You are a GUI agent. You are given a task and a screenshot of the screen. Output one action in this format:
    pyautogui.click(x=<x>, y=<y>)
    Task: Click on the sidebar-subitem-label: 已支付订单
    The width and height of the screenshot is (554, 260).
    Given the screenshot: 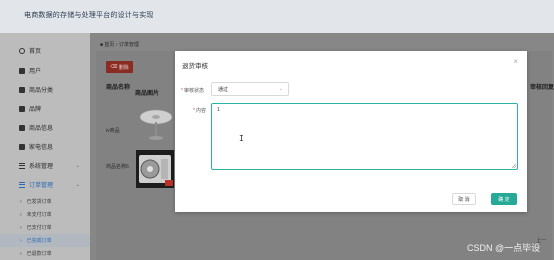 What is the action you would take?
    pyautogui.click(x=39, y=228)
    